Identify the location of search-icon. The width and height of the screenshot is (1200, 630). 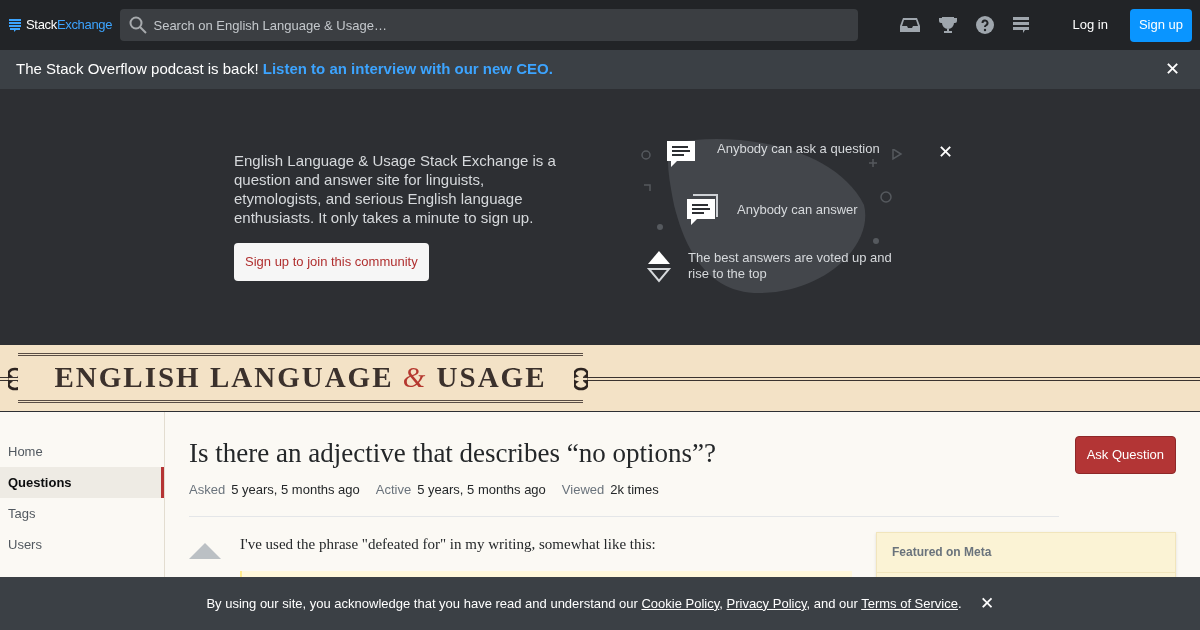
(138, 25).